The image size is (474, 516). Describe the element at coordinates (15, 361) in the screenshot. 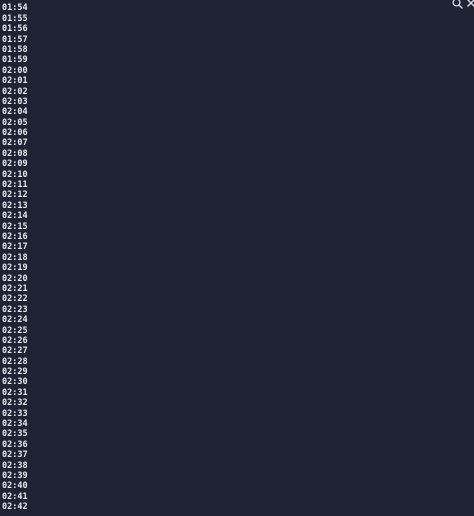

I see `time-row: 02:28` at that location.